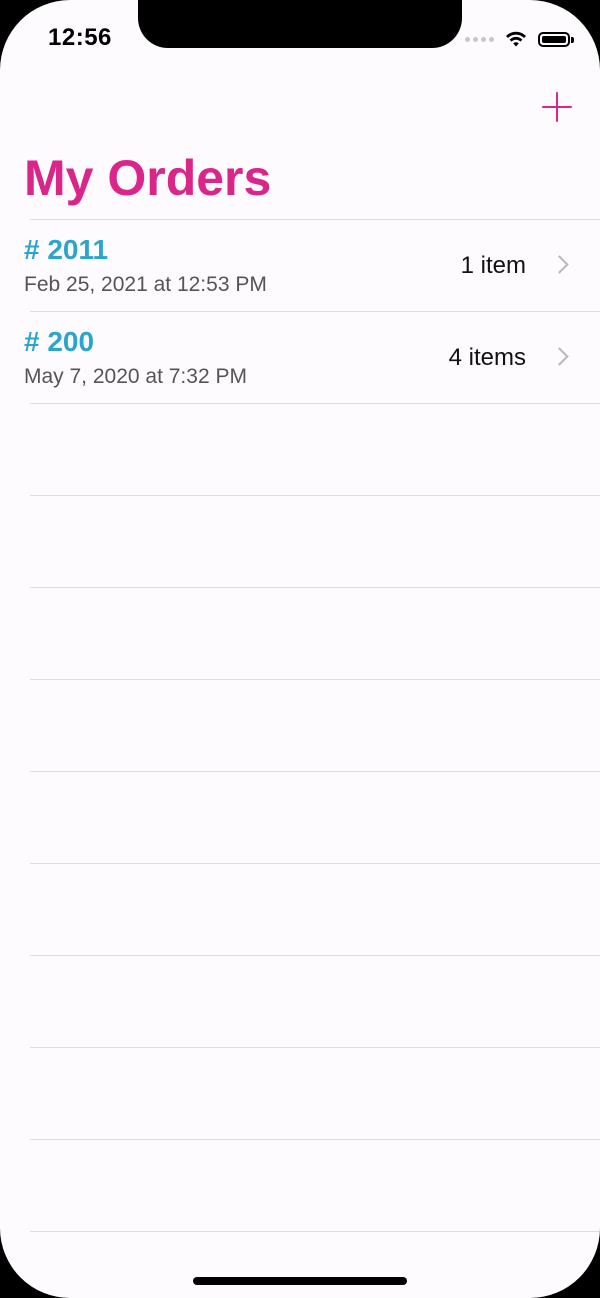 The height and width of the screenshot is (1298, 600). I want to click on cellular-dots-icon, so click(479, 39).